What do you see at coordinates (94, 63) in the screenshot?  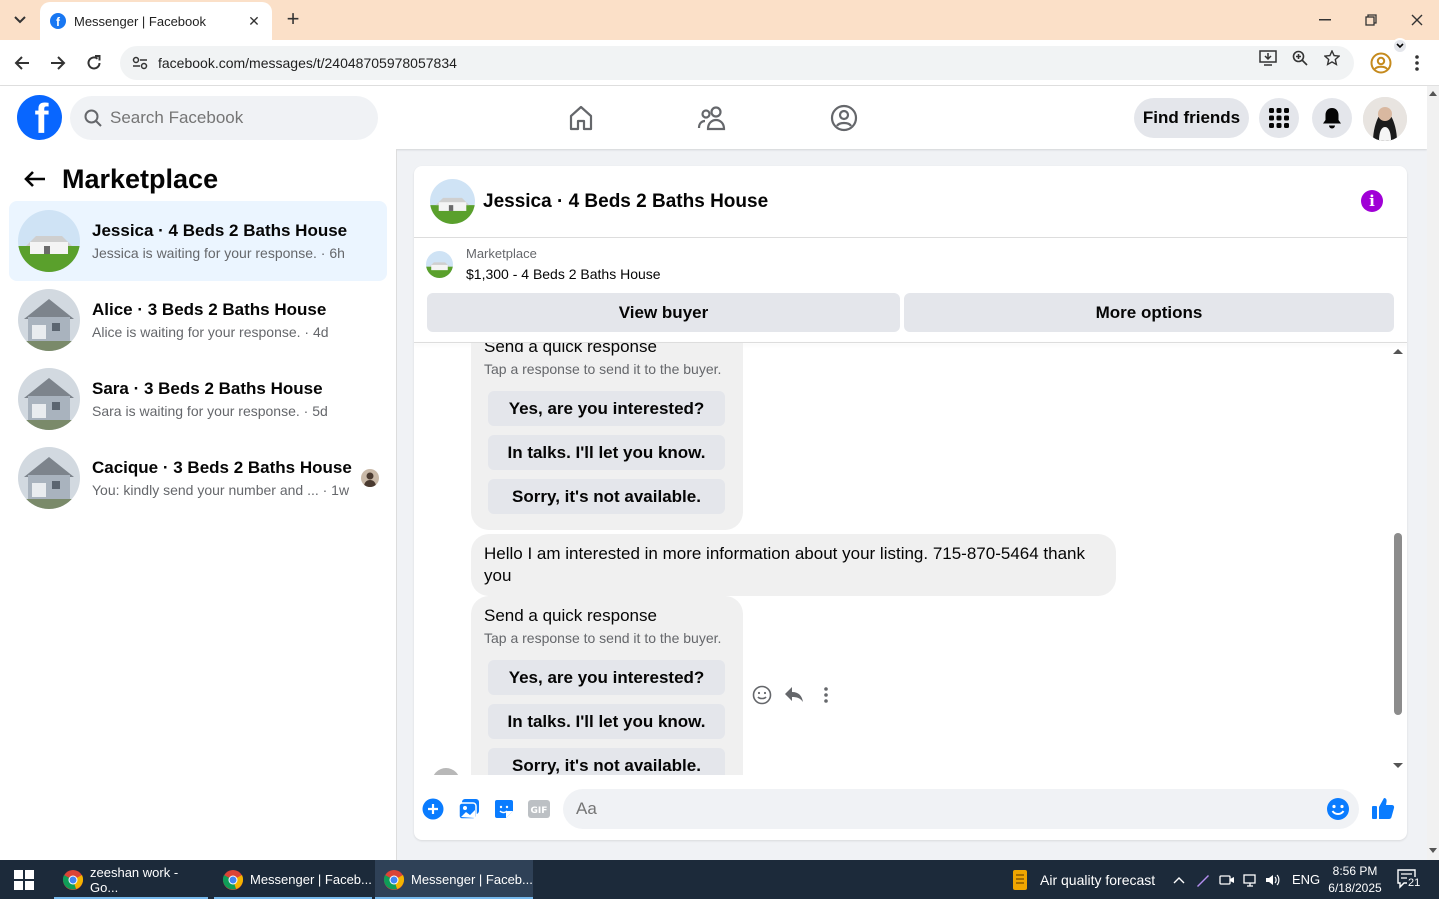 I see `reload-icon` at bounding box center [94, 63].